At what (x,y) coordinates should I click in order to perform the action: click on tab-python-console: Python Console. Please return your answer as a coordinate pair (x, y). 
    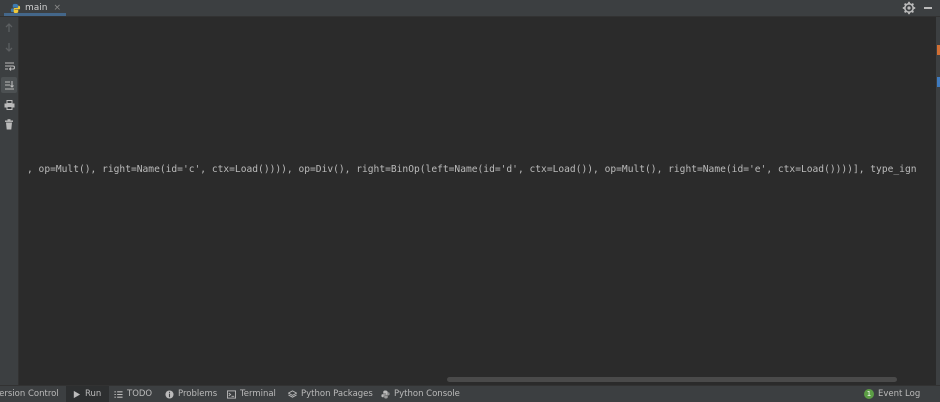
    Looking at the image, I should click on (420, 394).